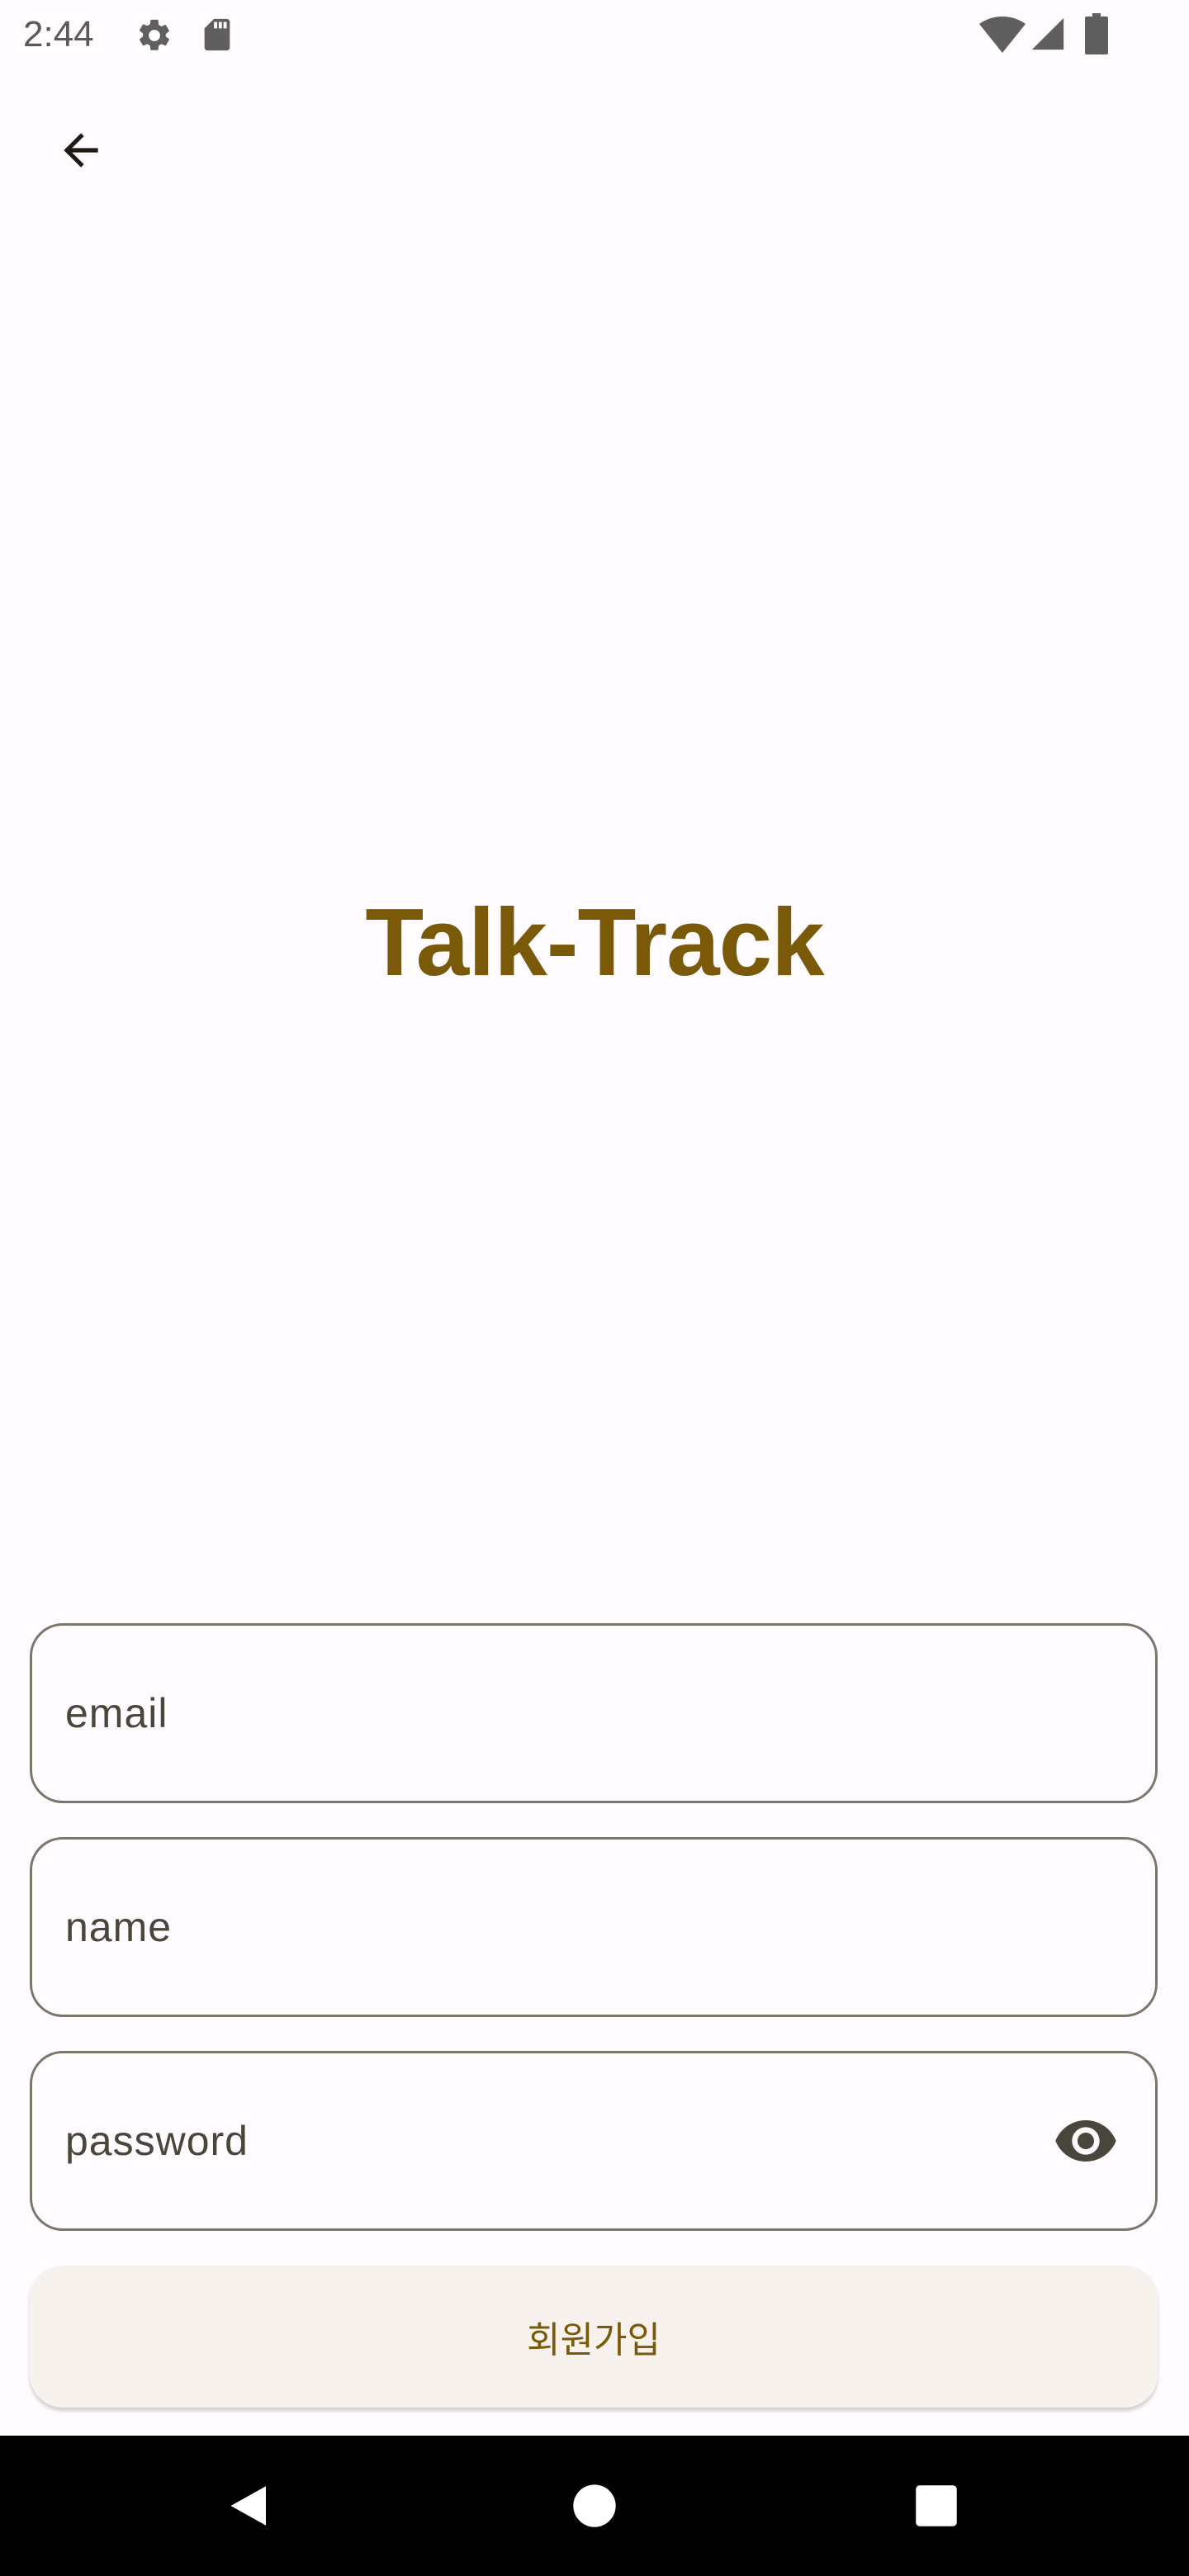 This screenshot has width=1189, height=2576. I want to click on name-field, so click(594, 1927).